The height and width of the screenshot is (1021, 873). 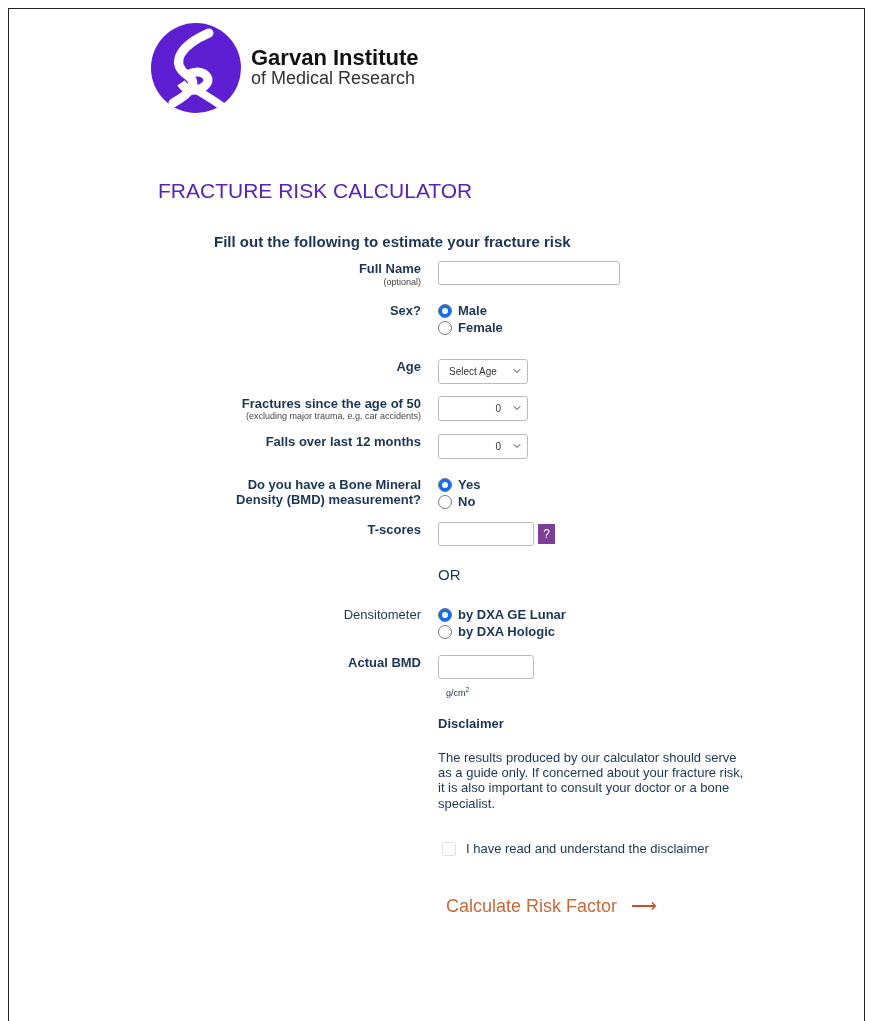 I want to click on dropdown: Select Age, so click(x=483, y=371).